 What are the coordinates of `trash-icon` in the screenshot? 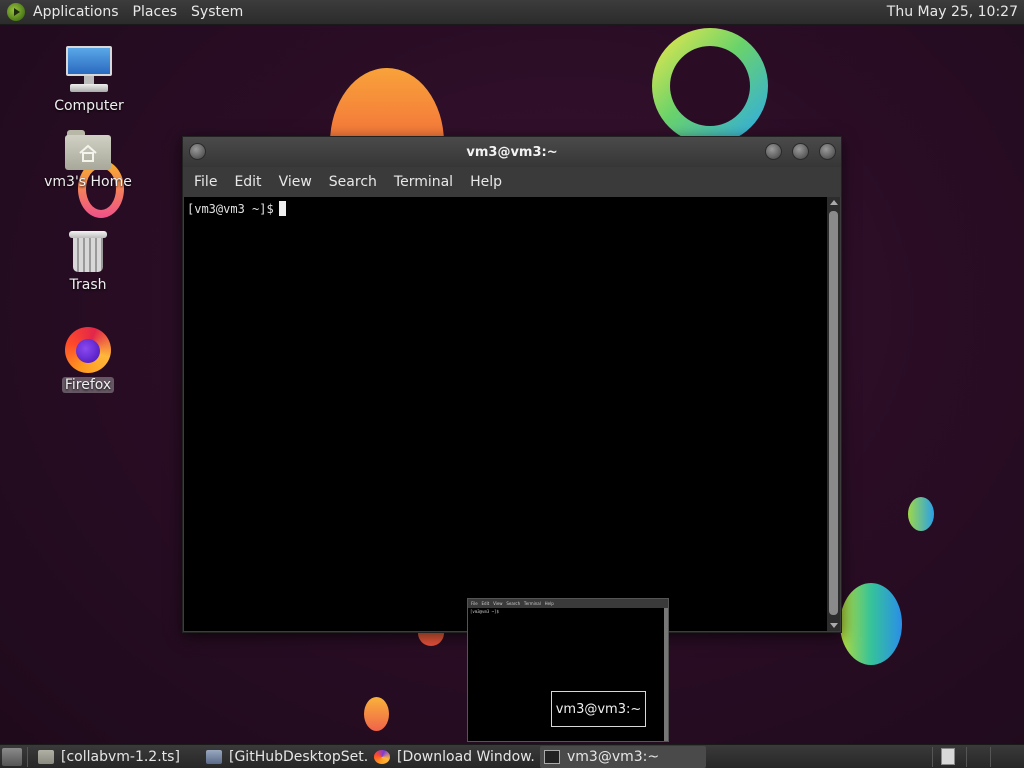 It's located at (88, 251).